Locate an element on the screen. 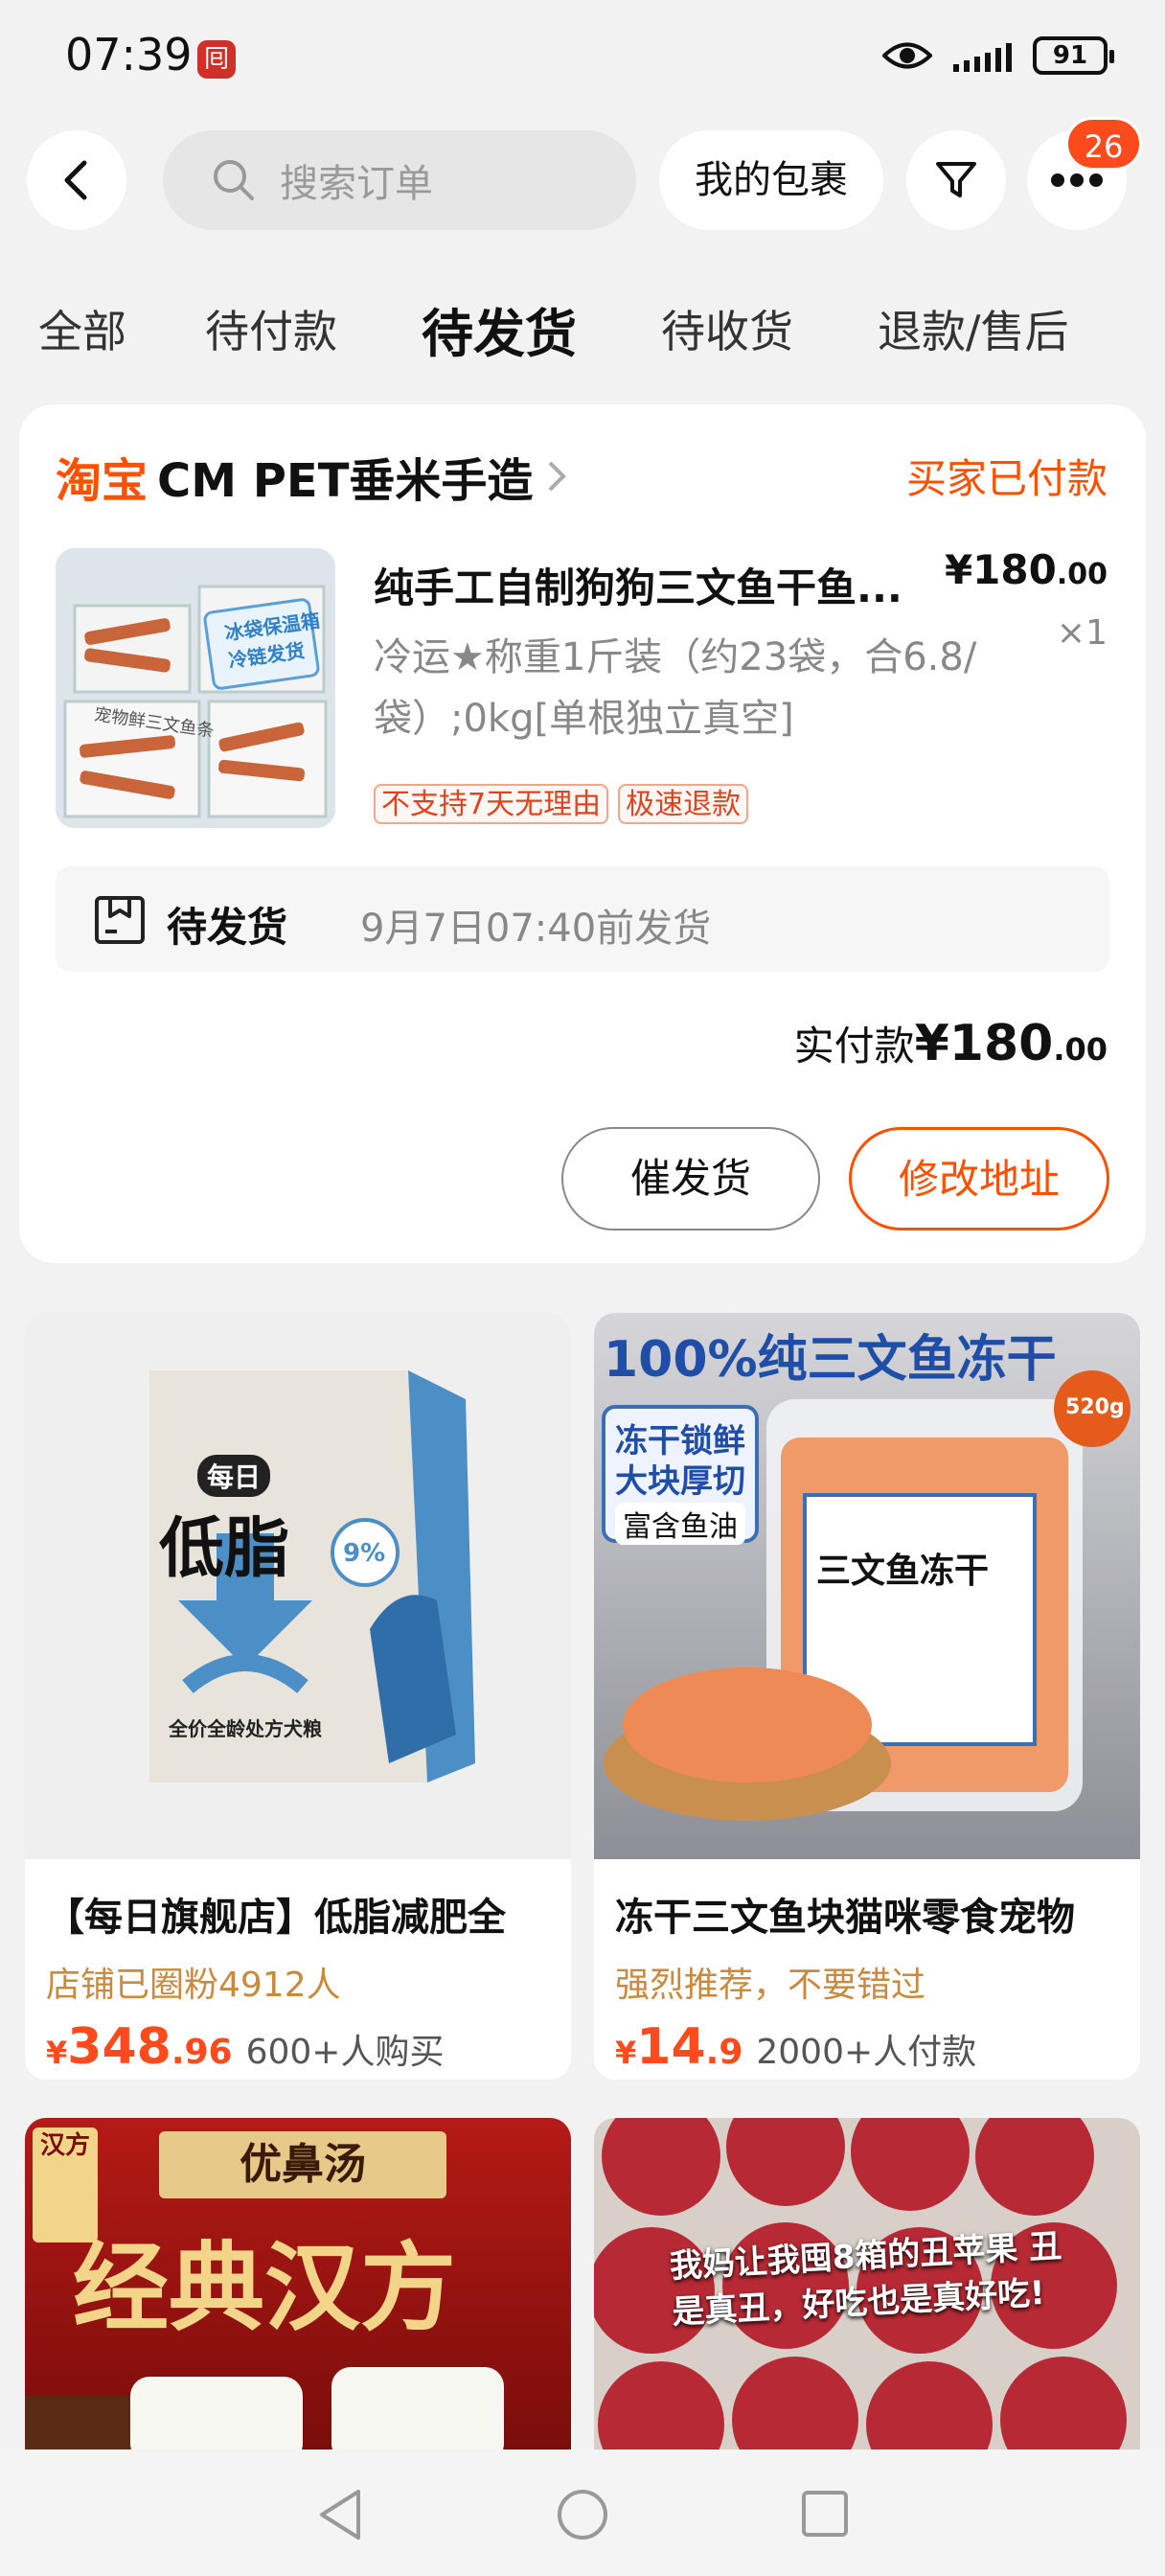 The height and width of the screenshot is (2576, 1165). product-tags: 不支持7天无理由 极速退款 is located at coordinates (562, 804).